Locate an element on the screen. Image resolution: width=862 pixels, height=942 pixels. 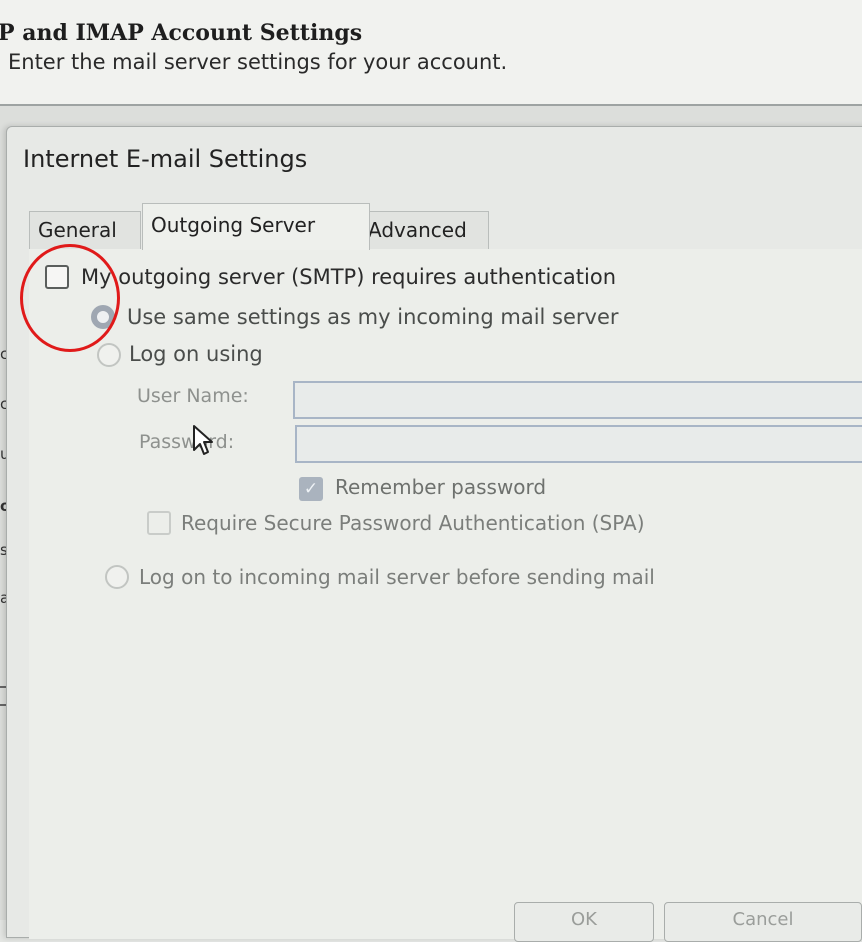
tab-outgoing-server: Outgoing Server is located at coordinates (256, 226).